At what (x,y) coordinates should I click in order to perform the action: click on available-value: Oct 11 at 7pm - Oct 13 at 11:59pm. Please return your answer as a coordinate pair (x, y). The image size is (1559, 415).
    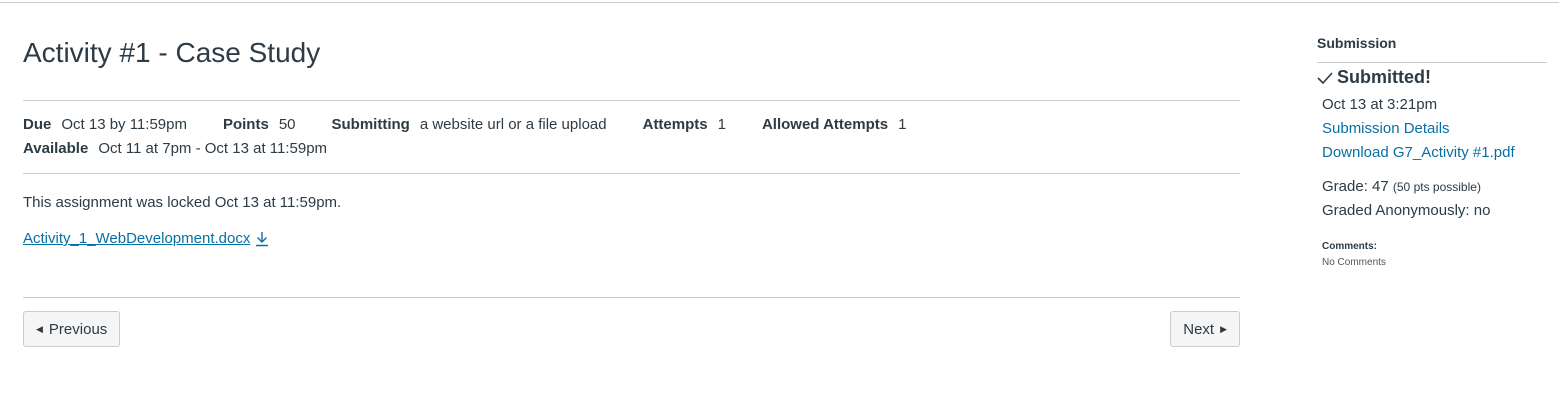
    Looking at the image, I should click on (213, 148).